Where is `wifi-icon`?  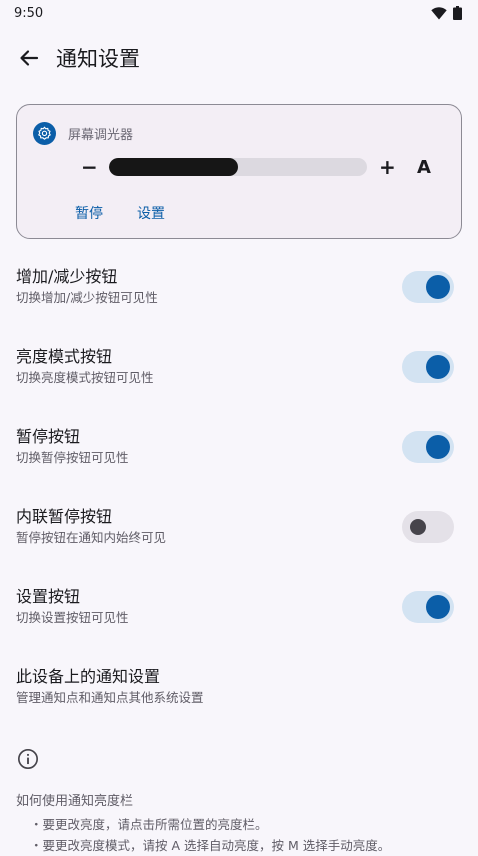 wifi-icon is located at coordinates (439, 12).